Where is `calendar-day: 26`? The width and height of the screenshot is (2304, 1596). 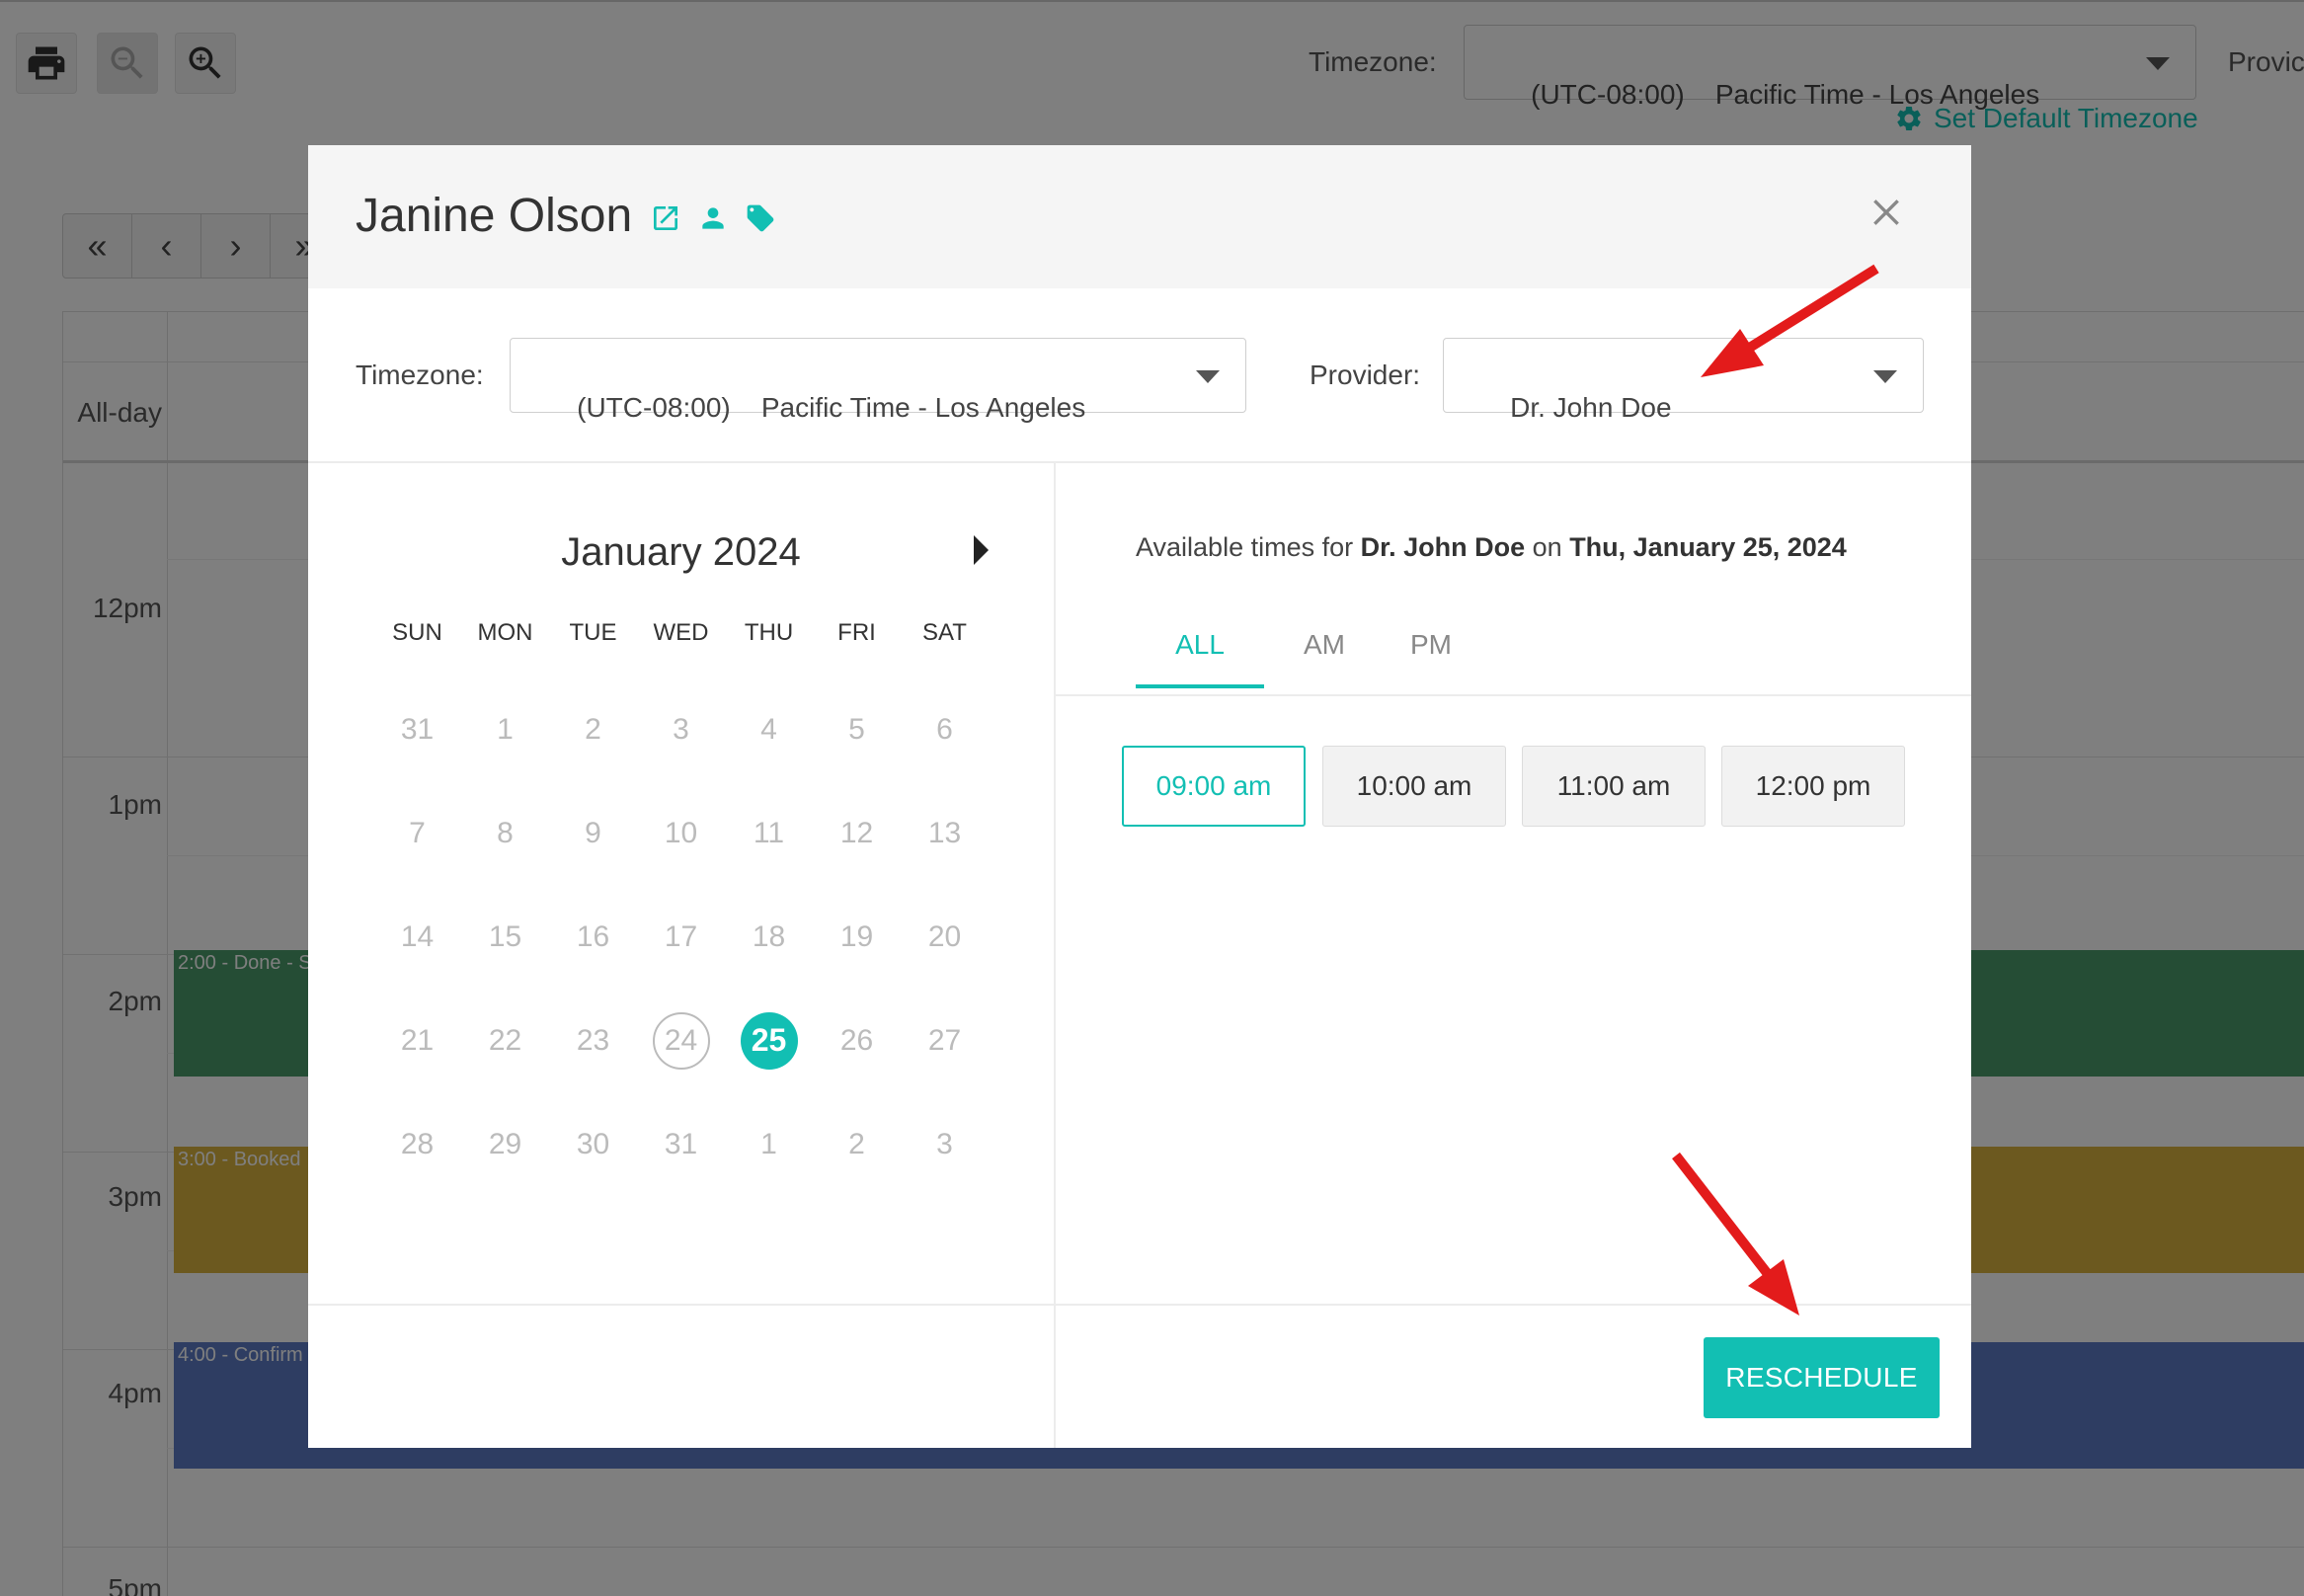
calendar-day: 26 is located at coordinates (857, 1040).